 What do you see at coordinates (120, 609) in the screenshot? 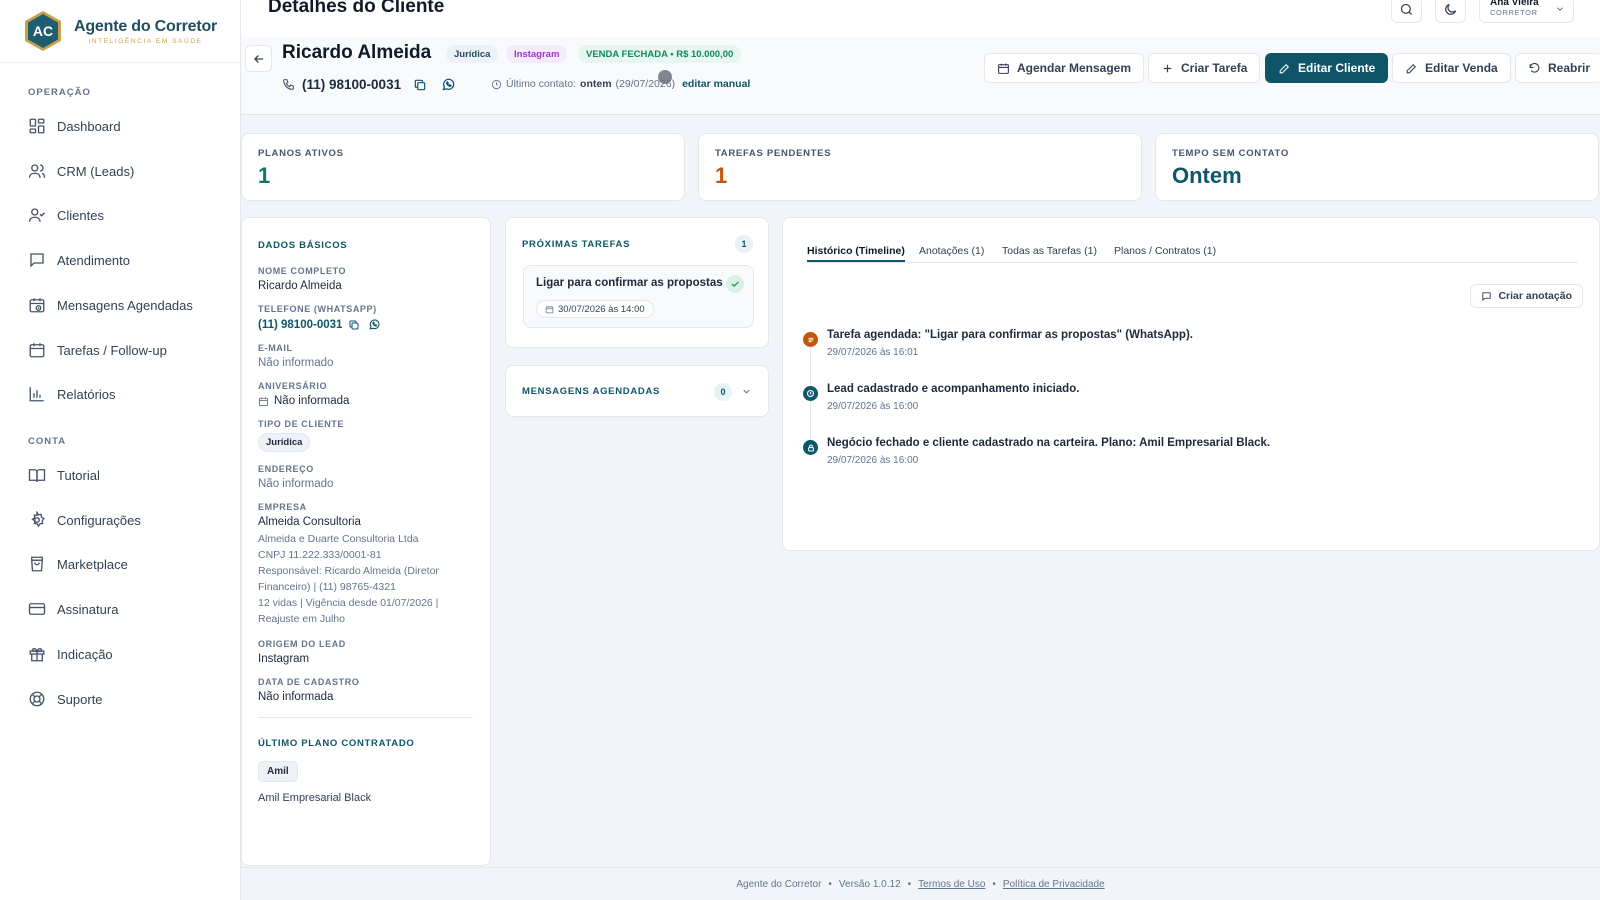
I see `sidebar-item-assinatura: Assinatura` at bounding box center [120, 609].